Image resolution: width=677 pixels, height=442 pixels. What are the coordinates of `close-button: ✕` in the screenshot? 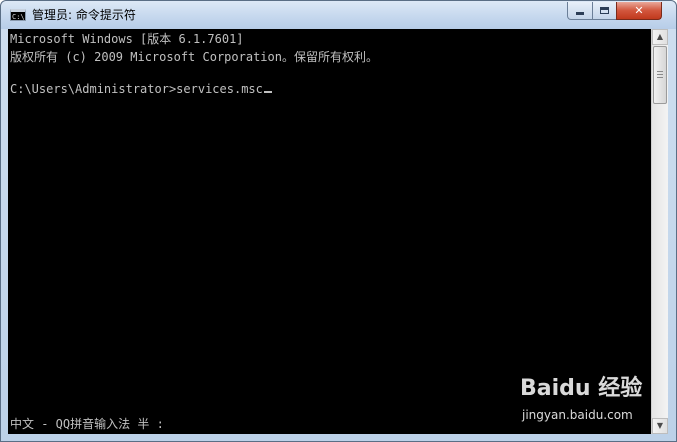 It's located at (639, 11).